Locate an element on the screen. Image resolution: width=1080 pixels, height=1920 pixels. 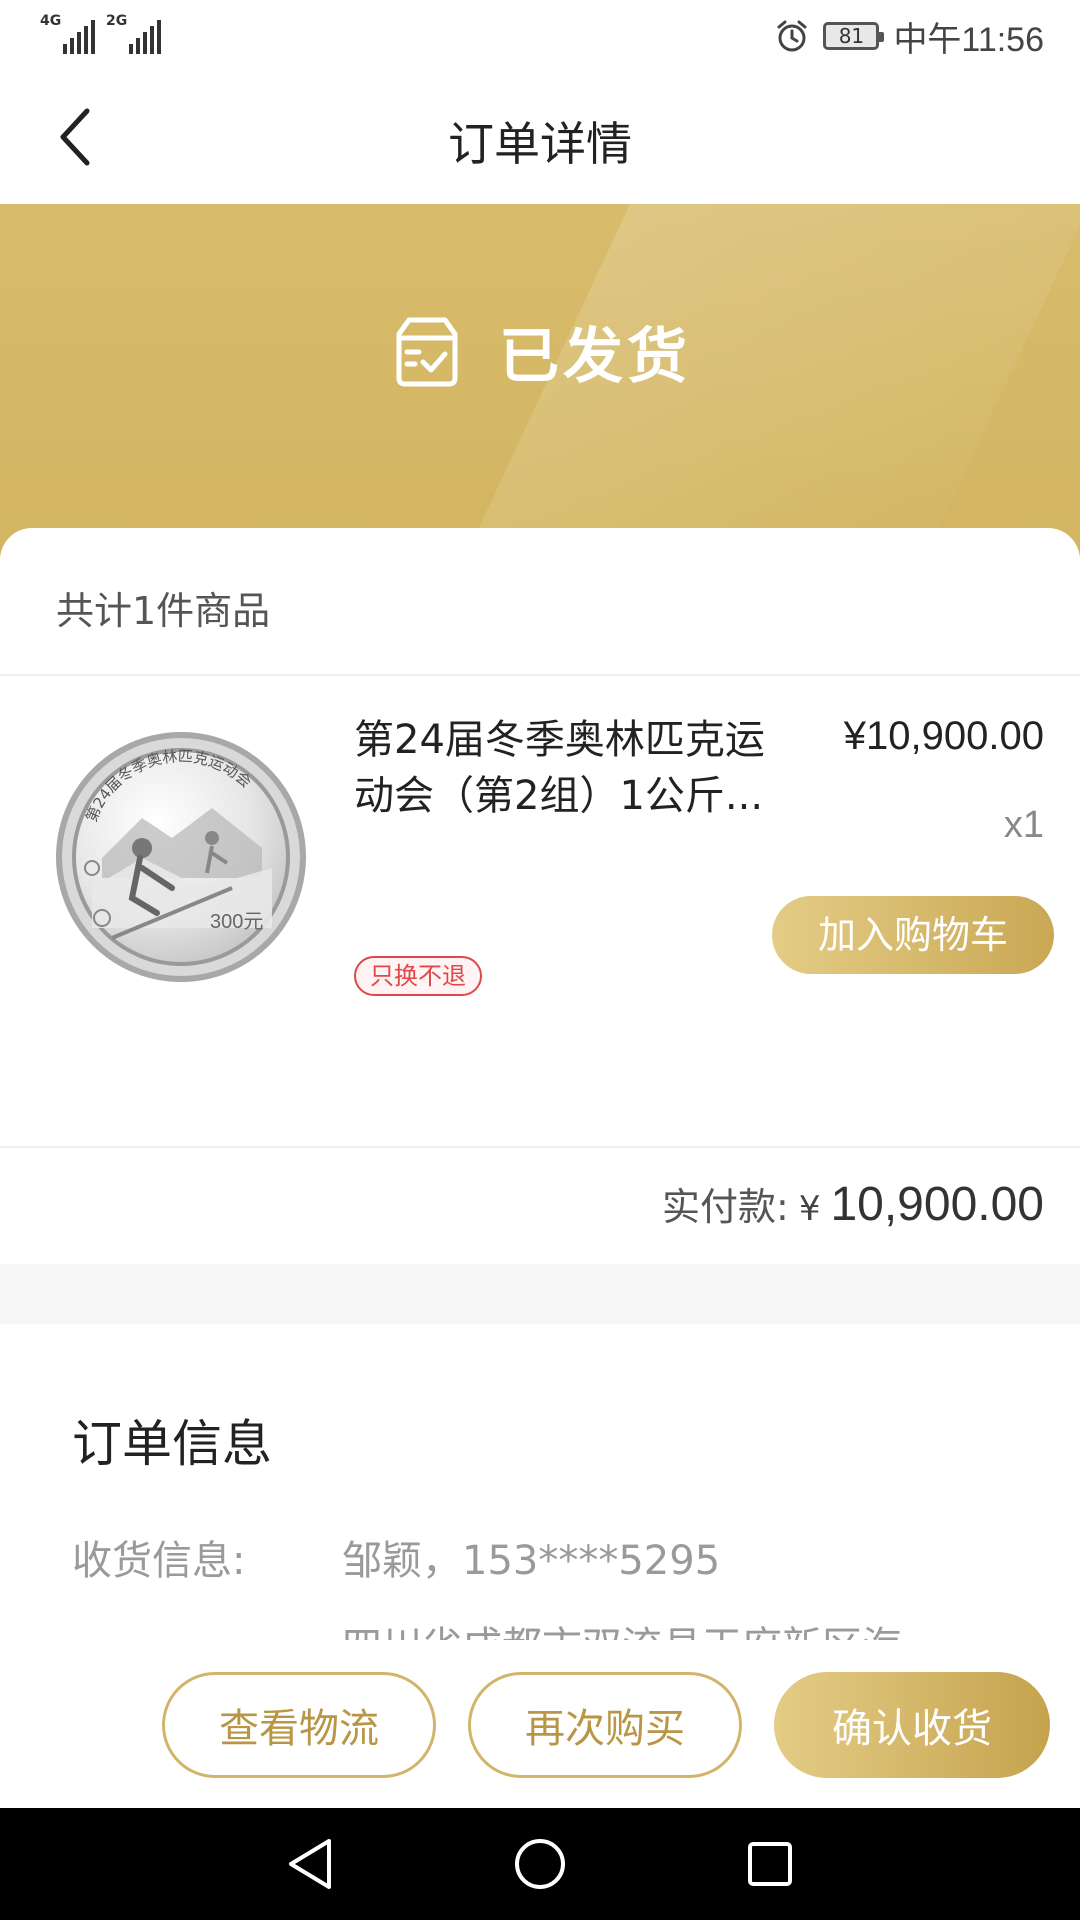
network-type-2: 2G is located at coordinates (117, 21).